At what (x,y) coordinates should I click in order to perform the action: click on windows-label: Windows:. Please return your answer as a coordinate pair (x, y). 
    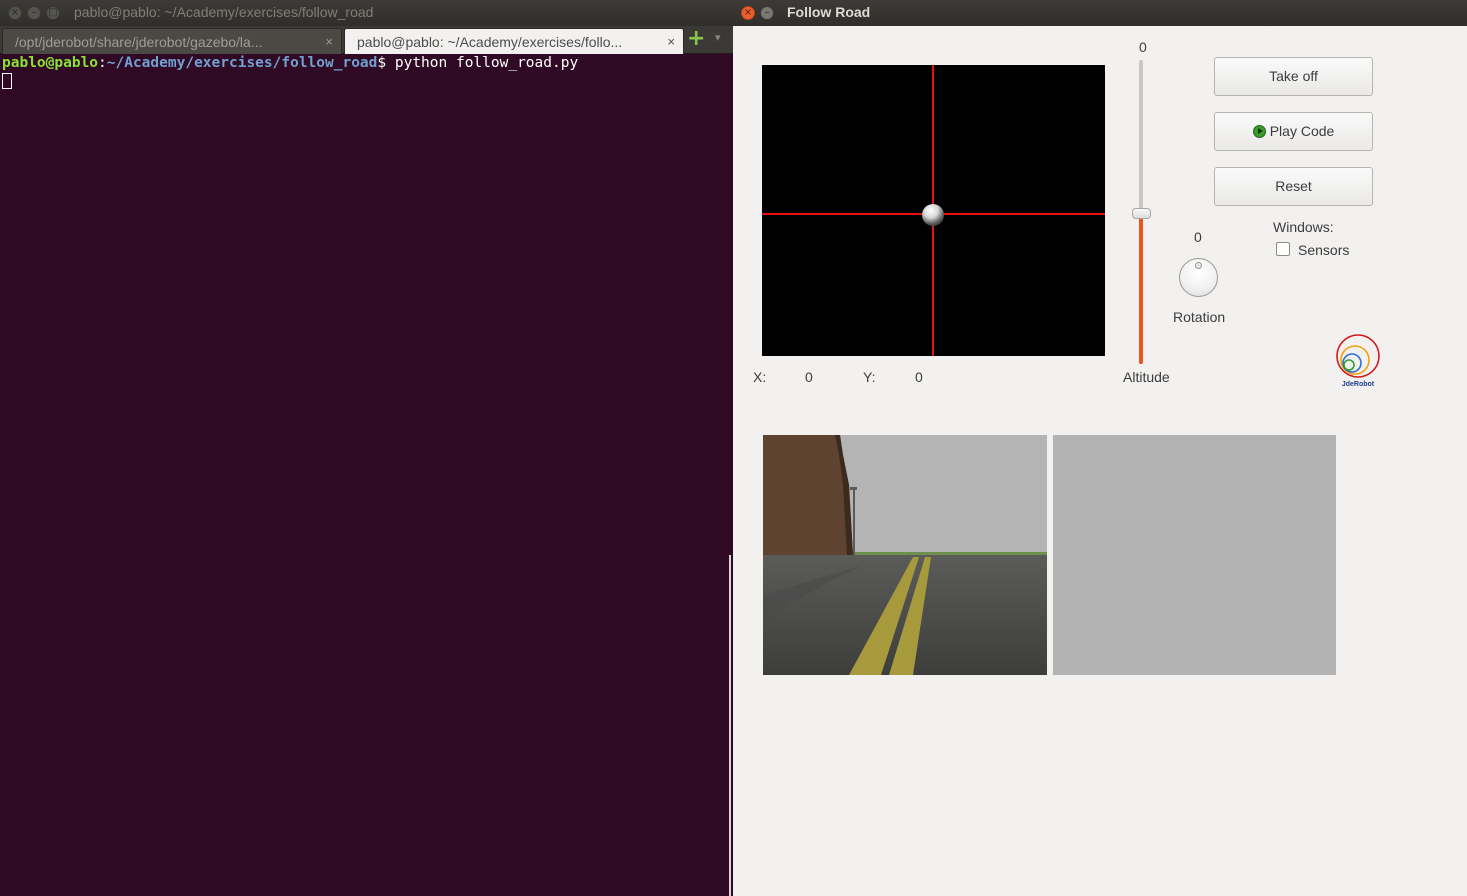
    Looking at the image, I should click on (1303, 227).